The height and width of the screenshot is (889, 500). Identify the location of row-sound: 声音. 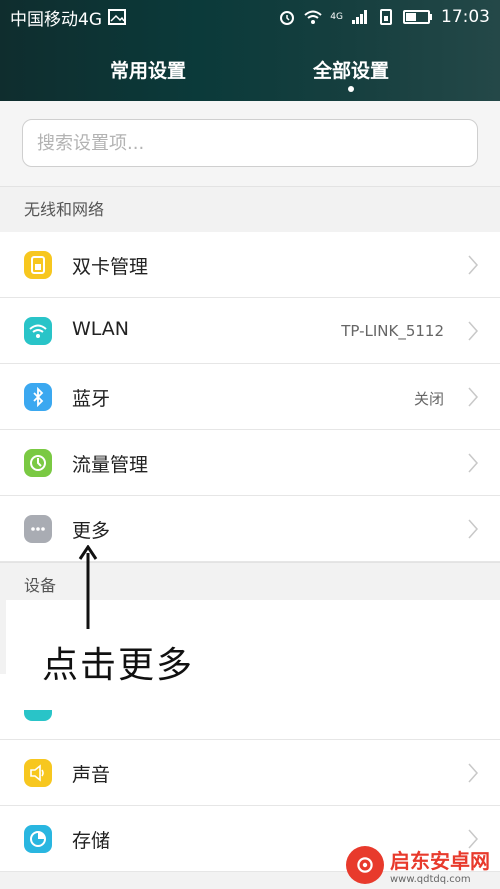
(250, 773).